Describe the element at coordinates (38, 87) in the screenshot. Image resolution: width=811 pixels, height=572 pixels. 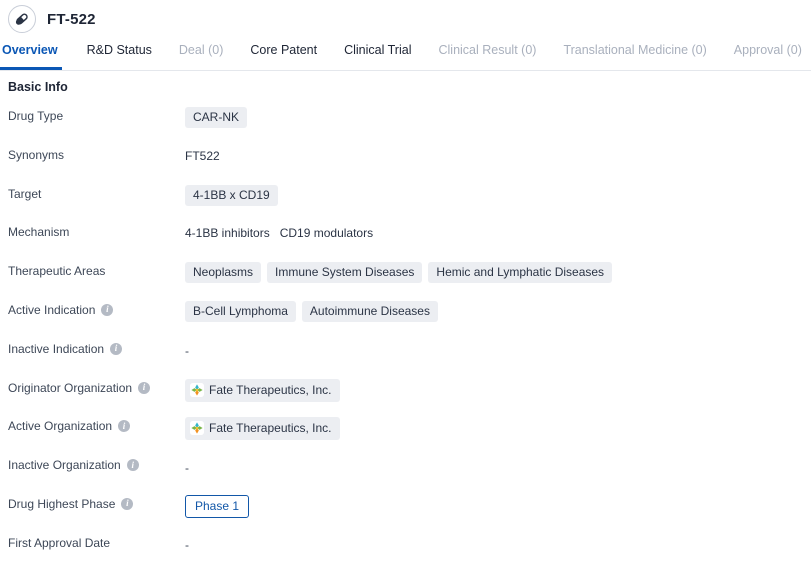
I see `section-title-basic-info: Basic Info` at that location.